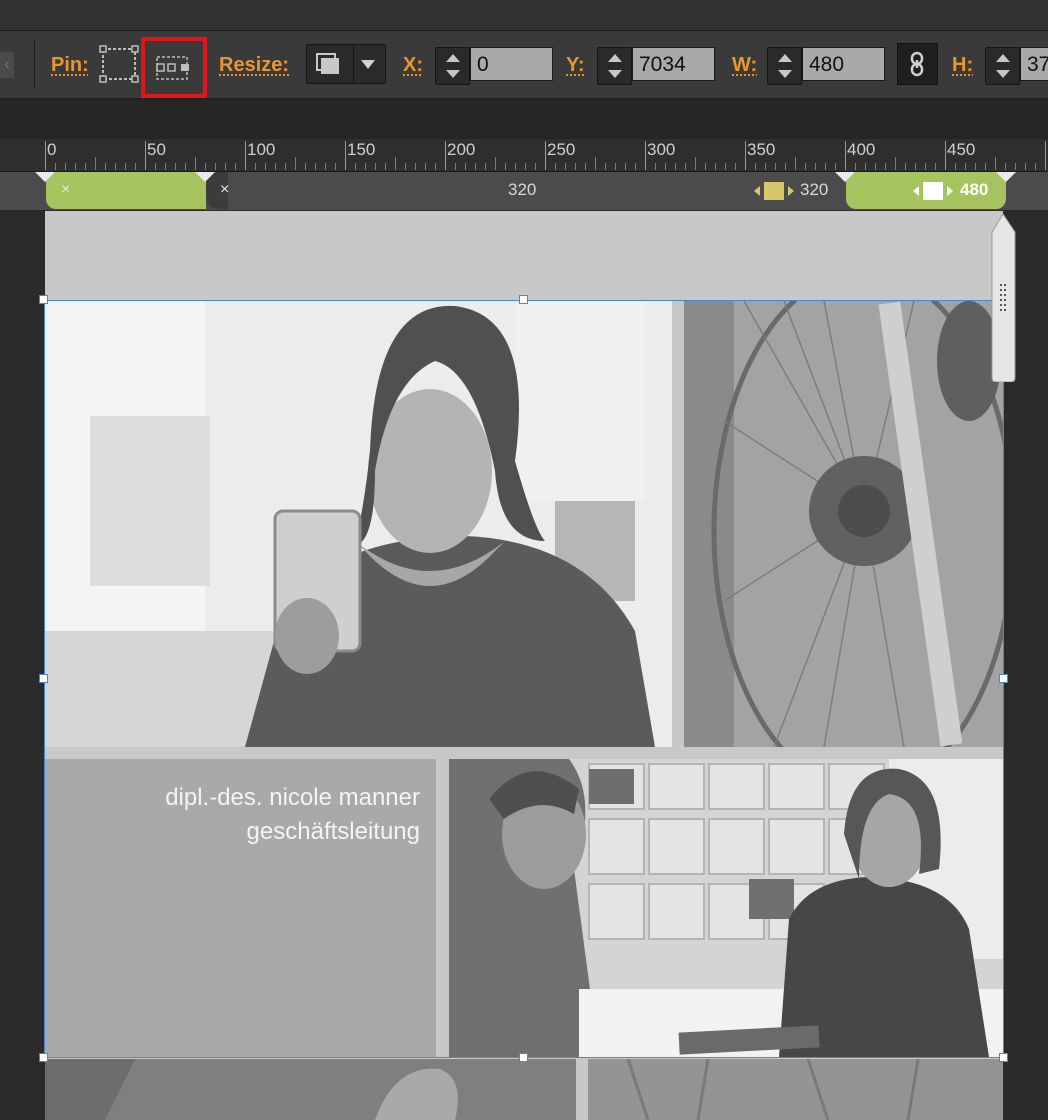  I want to click on constrain-proportions-button, so click(917, 64).